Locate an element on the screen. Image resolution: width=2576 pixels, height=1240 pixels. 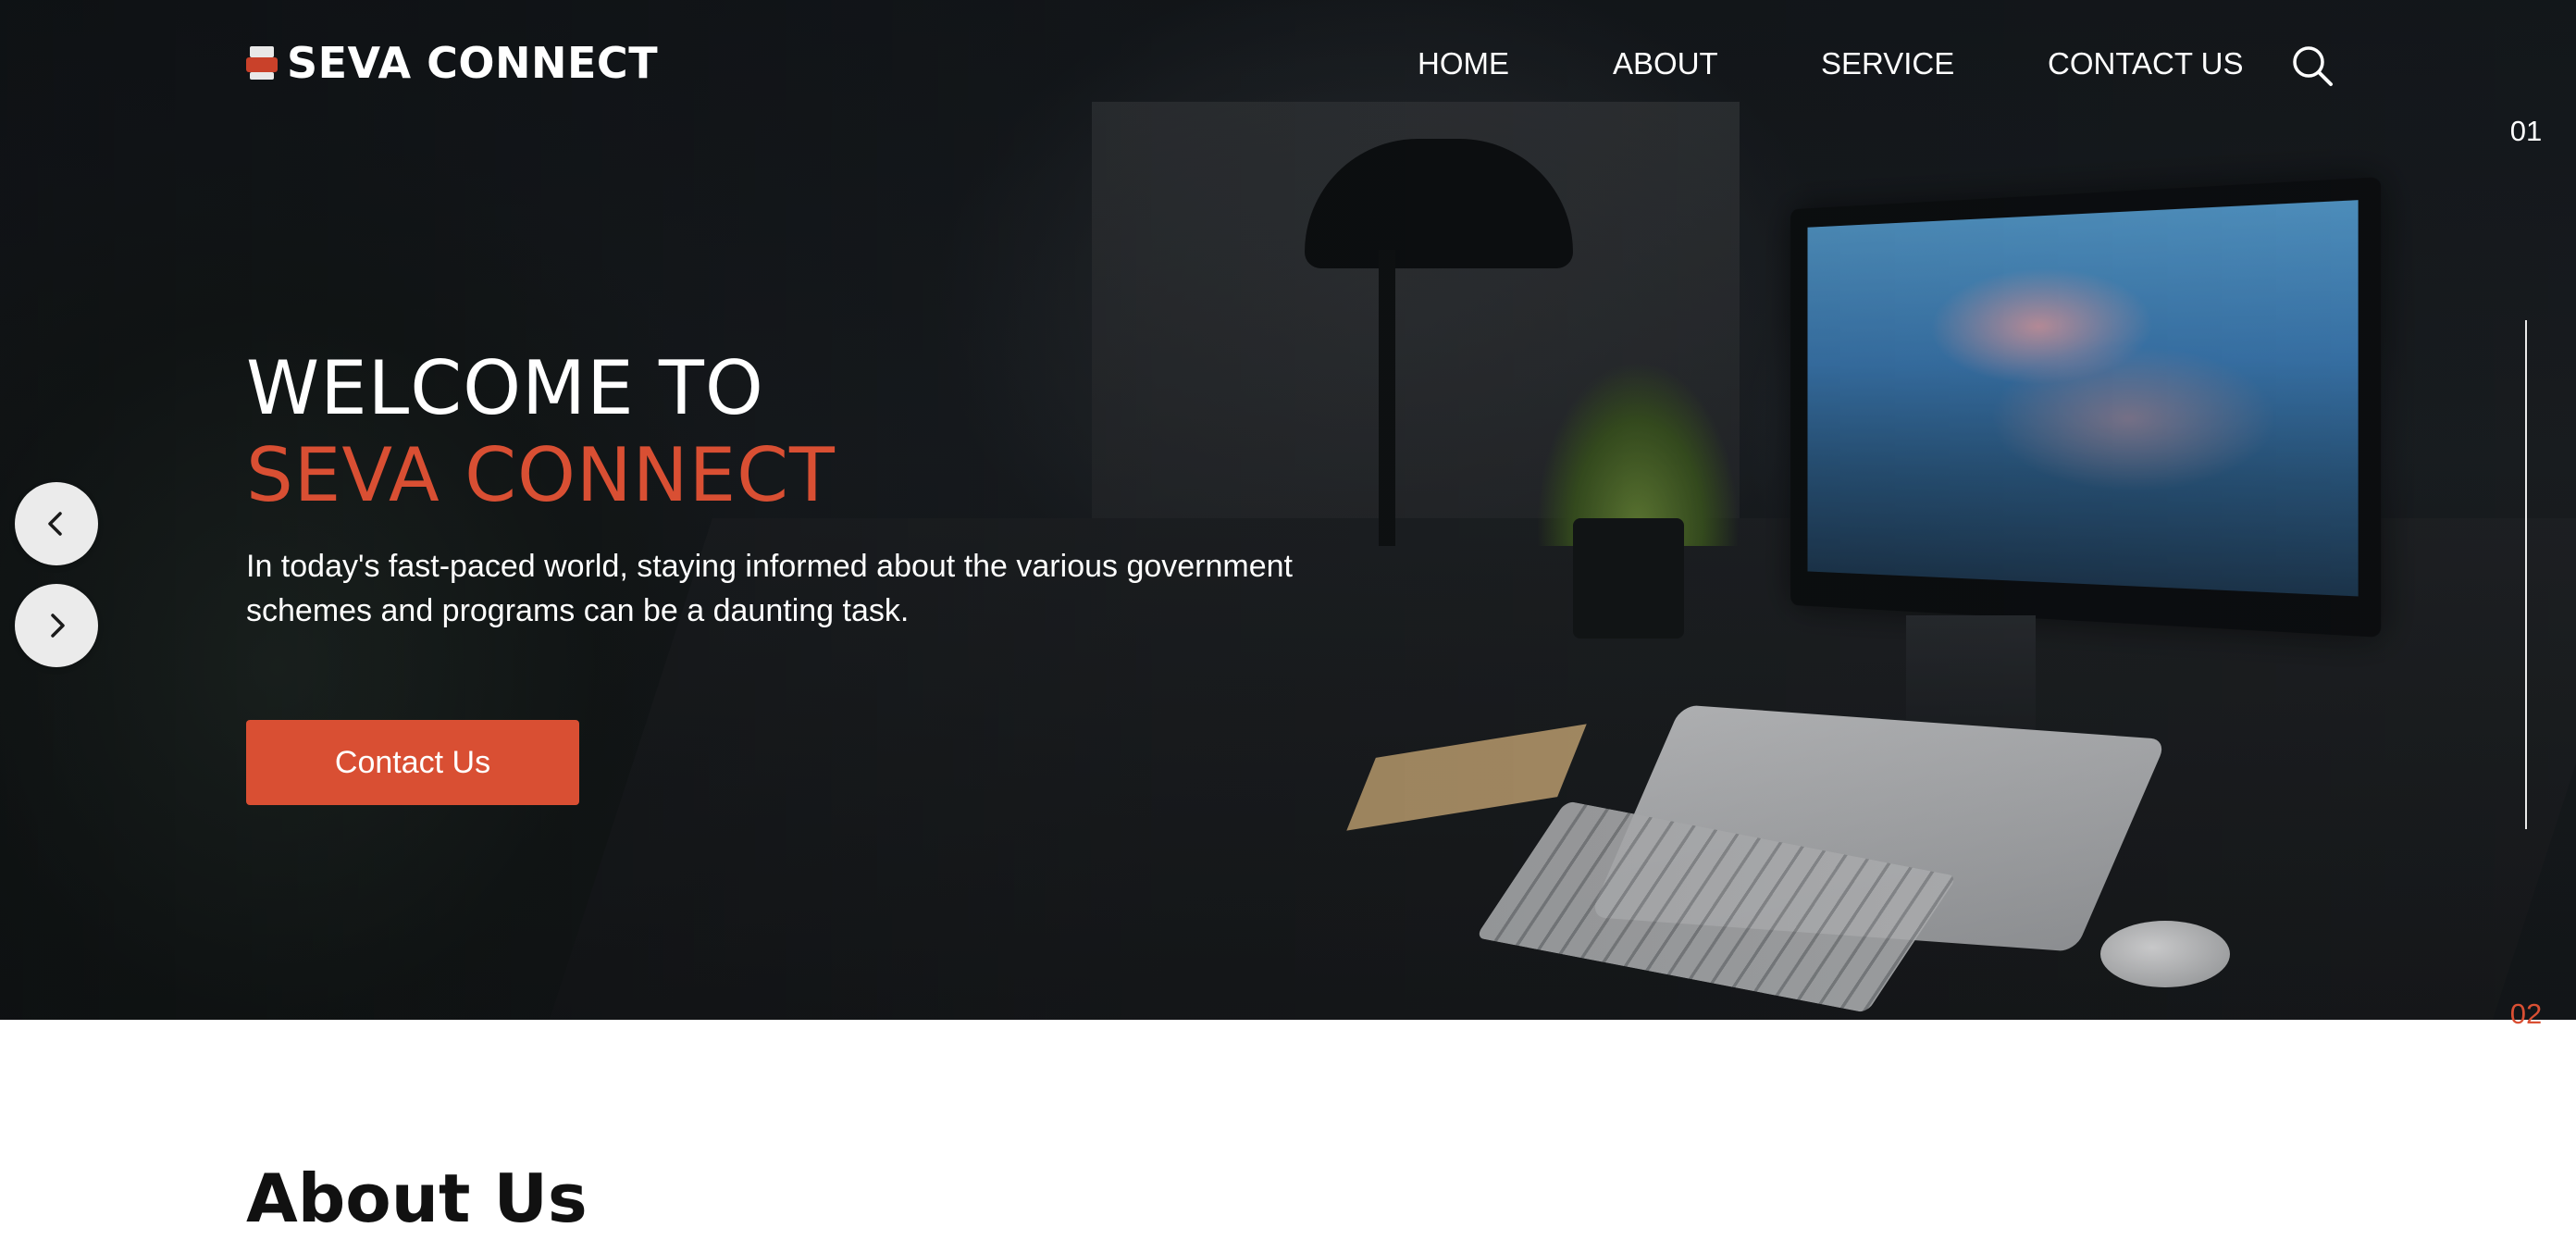
site-logo: SEVA CONNECT is located at coordinates (452, 63).